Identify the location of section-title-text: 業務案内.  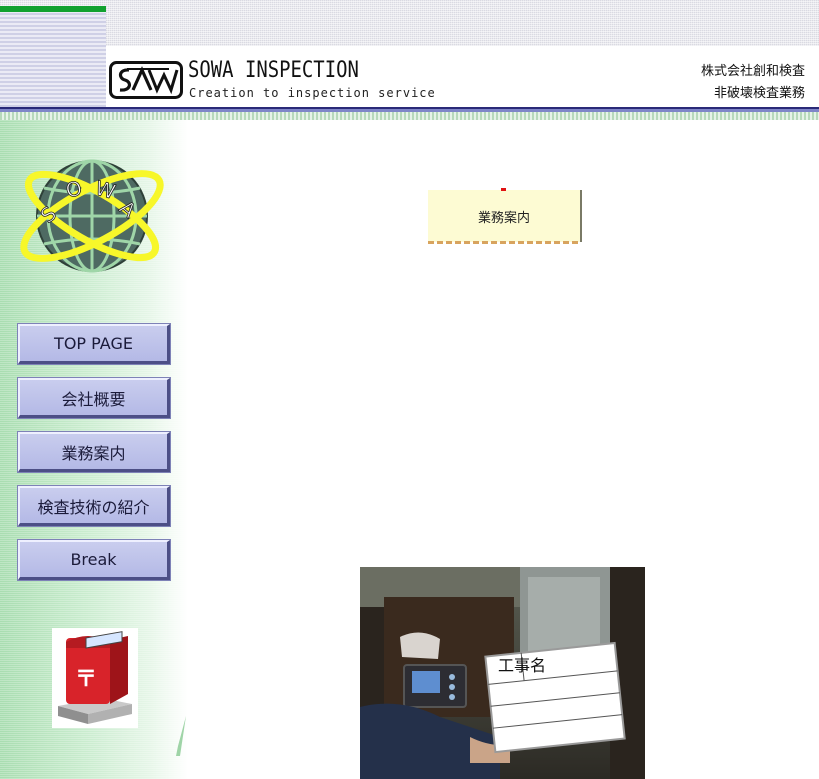
(503, 218).